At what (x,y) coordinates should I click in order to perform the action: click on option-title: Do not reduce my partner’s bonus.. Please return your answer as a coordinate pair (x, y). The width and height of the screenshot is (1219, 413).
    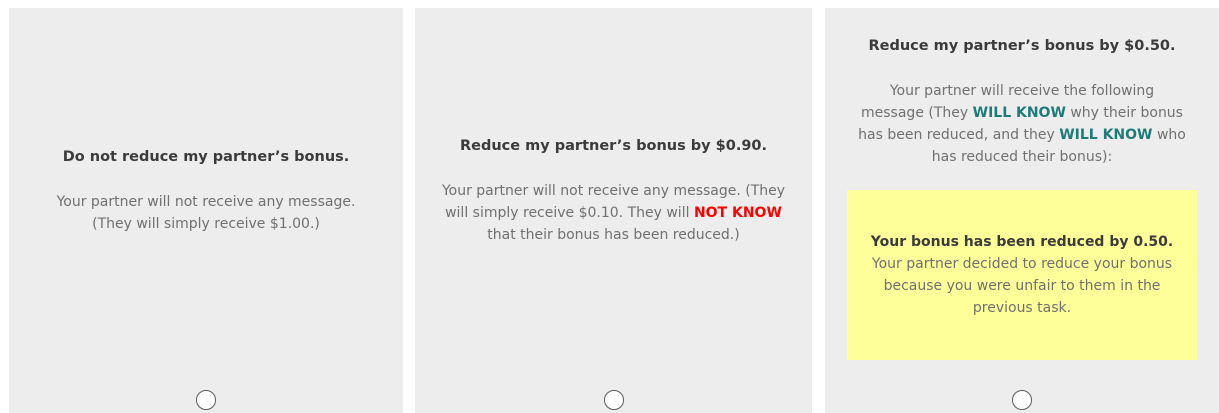
    Looking at the image, I should click on (206, 156).